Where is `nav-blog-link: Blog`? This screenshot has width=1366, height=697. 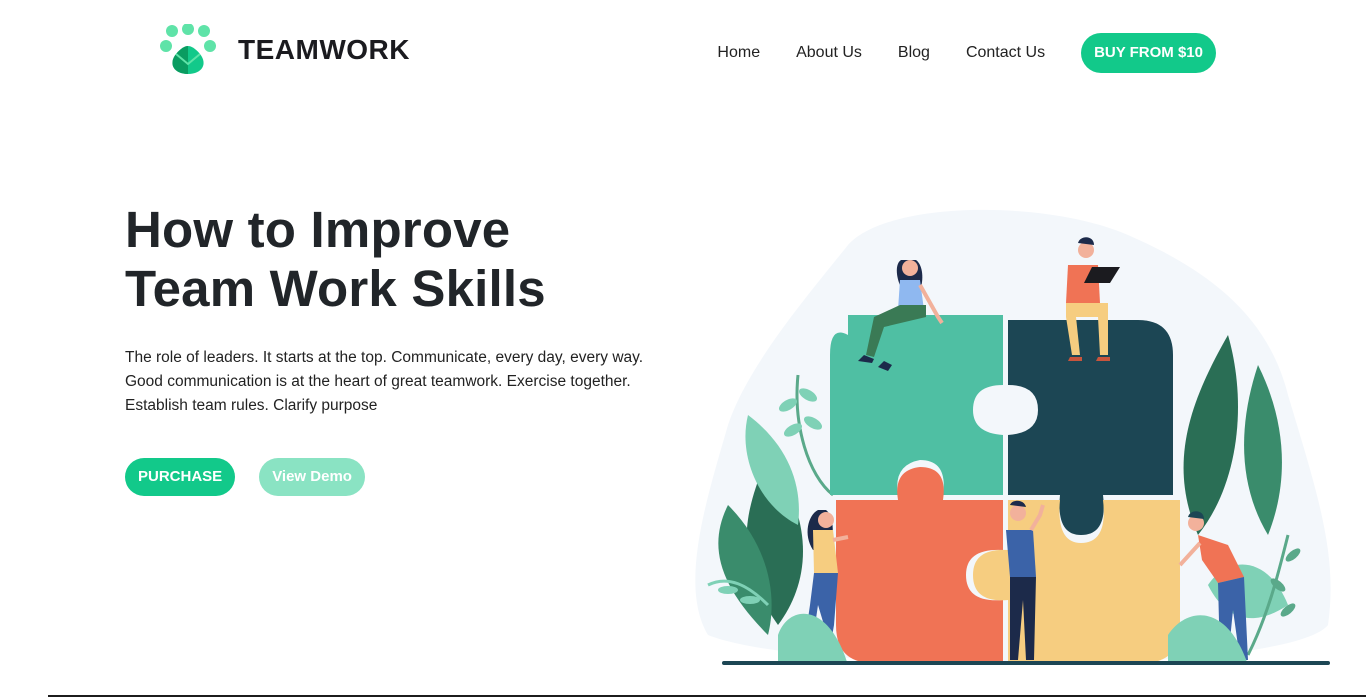 nav-blog-link: Blog is located at coordinates (914, 53).